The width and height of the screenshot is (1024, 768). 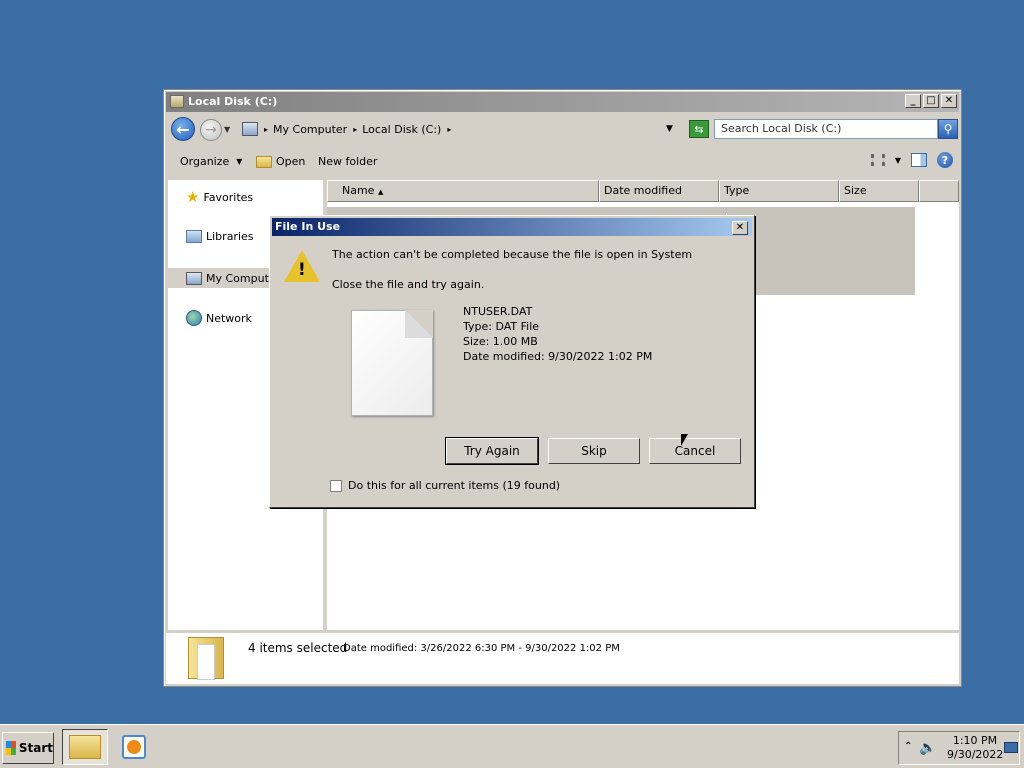 I want to click on cancel-button: Cancel, so click(x=695, y=451).